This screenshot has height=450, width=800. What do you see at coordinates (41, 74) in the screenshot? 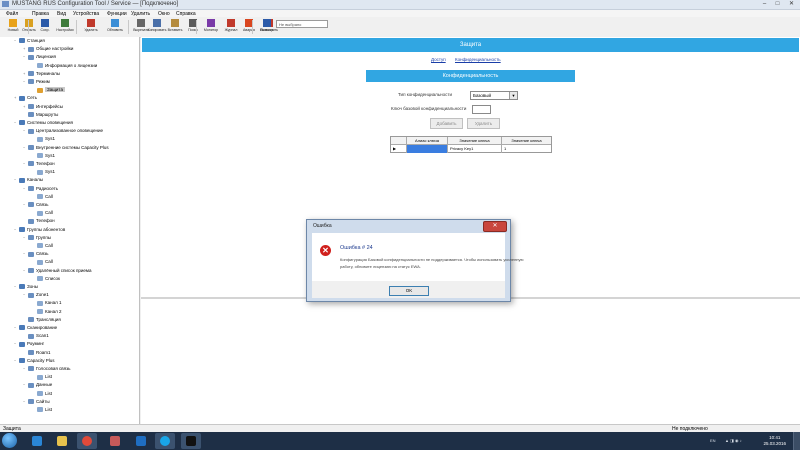
I see `tree-node: + Терминалы` at bounding box center [41, 74].